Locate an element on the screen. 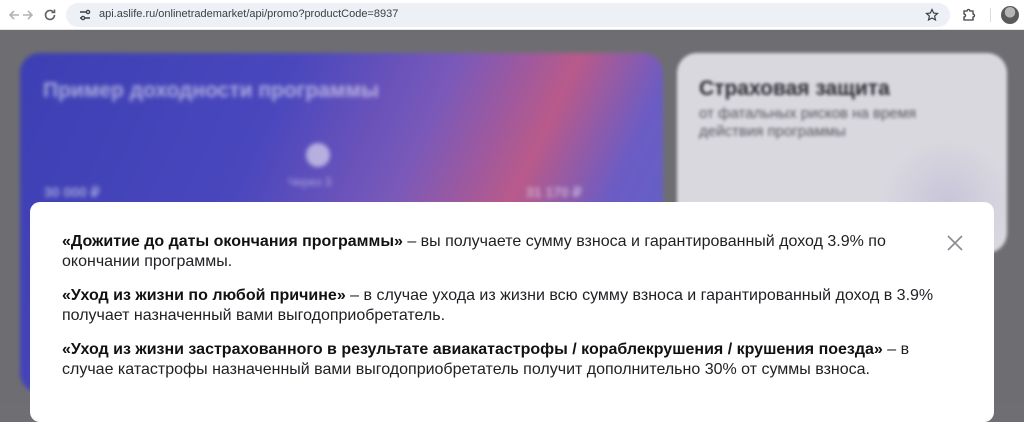  forward-arrow-icon is located at coordinates (28, 15).